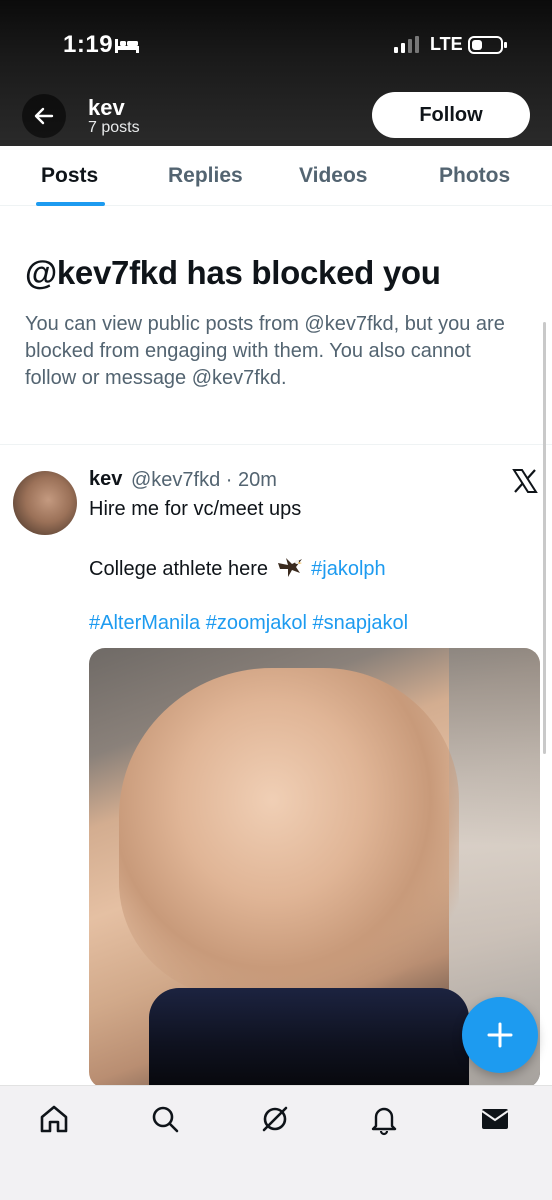 Image resolution: width=552 pixels, height=1200 pixels. What do you see at coordinates (275, 1119) in the screenshot?
I see `grok-icon` at bounding box center [275, 1119].